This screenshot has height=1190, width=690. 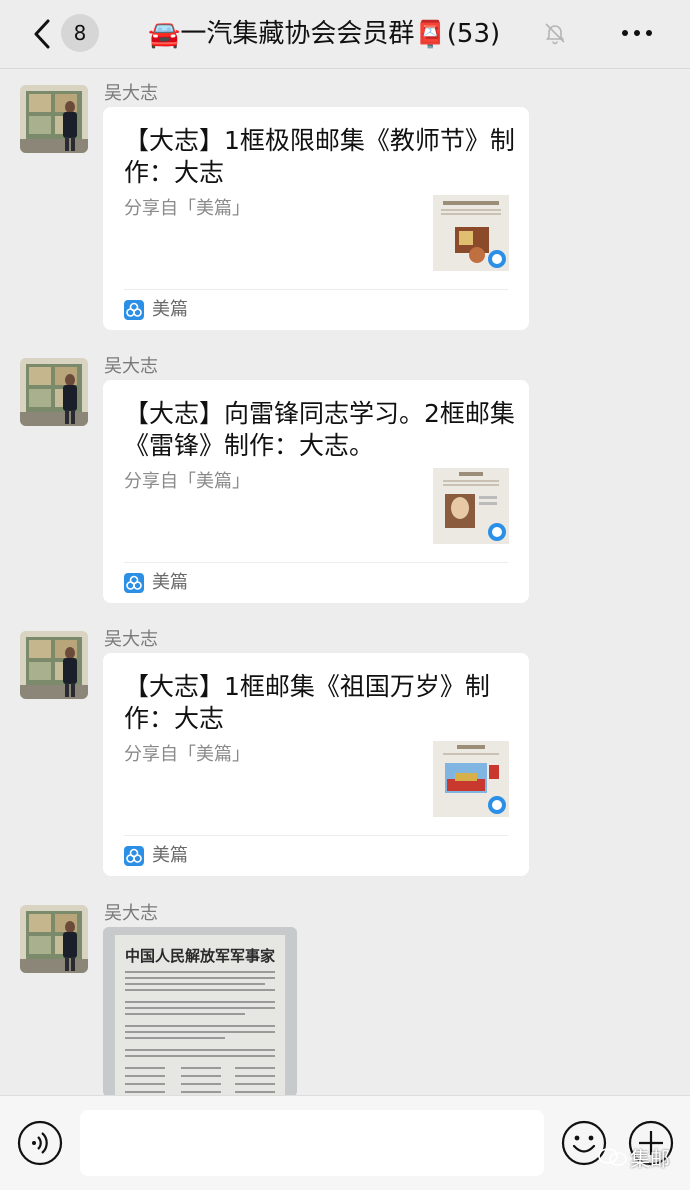 What do you see at coordinates (555, 34) in the screenshot?
I see `mute-bell-icon` at bounding box center [555, 34].